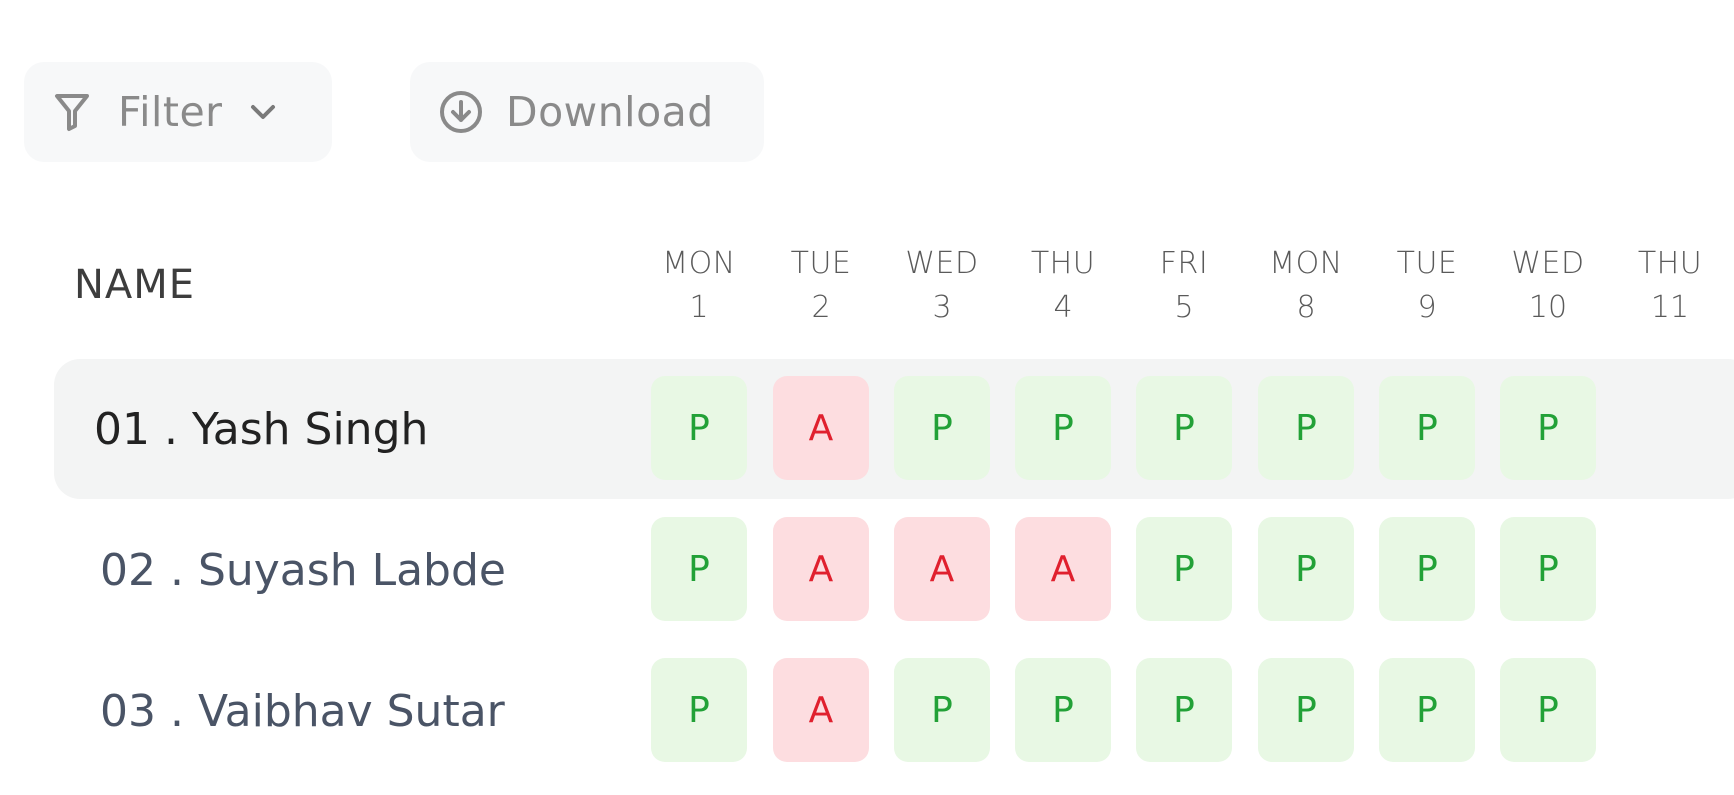 The width and height of the screenshot is (1734, 795). What do you see at coordinates (699, 286) in the screenshot?
I see `day-header: MON 1` at bounding box center [699, 286].